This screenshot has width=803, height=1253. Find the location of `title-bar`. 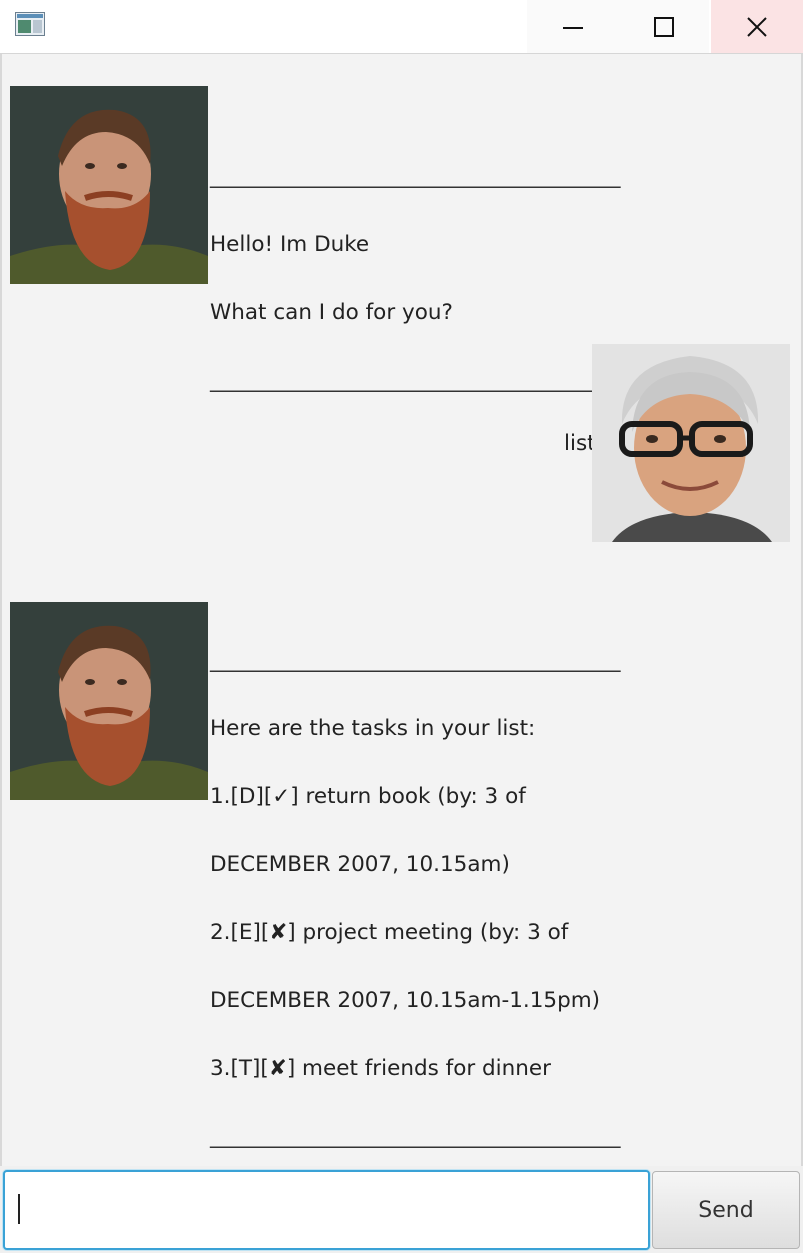

title-bar is located at coordinates (401, 27).